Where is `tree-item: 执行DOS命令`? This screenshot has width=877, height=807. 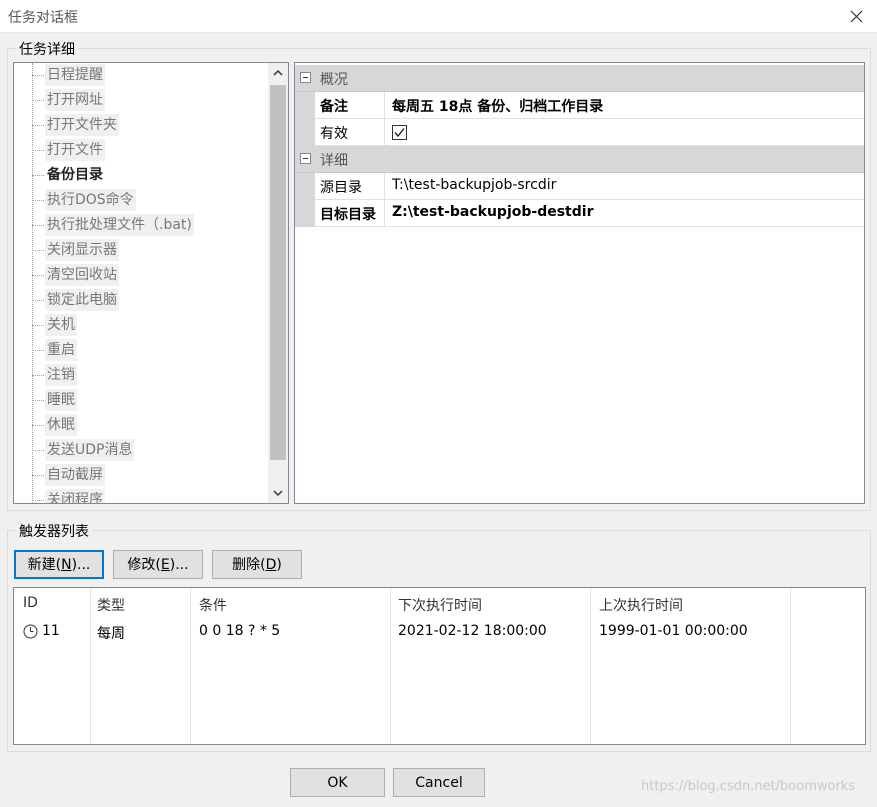
tree-item: 执行DOS命令 is located at coordinates (139, 200).